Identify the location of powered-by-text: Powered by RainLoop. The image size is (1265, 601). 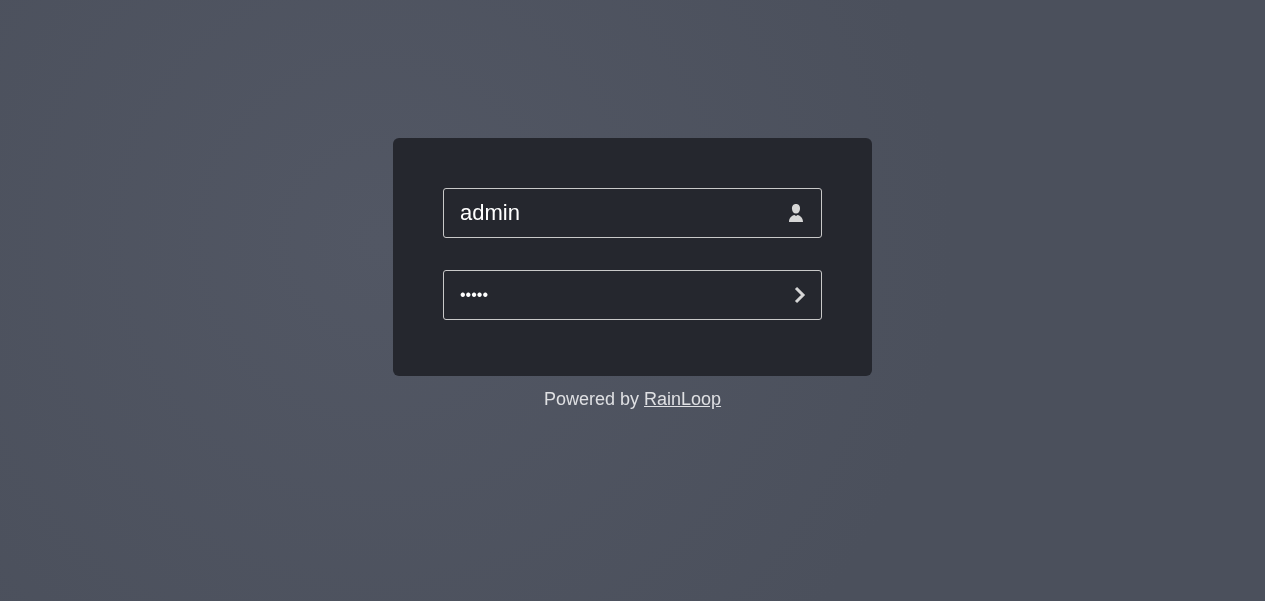
(632, 399).